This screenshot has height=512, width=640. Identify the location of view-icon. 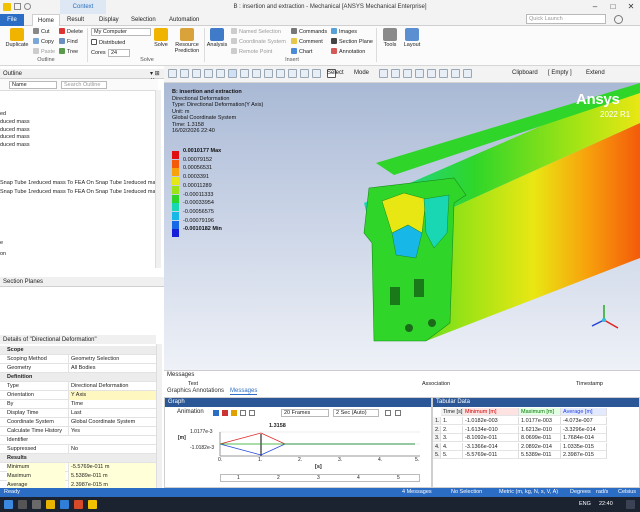
(232, 73).